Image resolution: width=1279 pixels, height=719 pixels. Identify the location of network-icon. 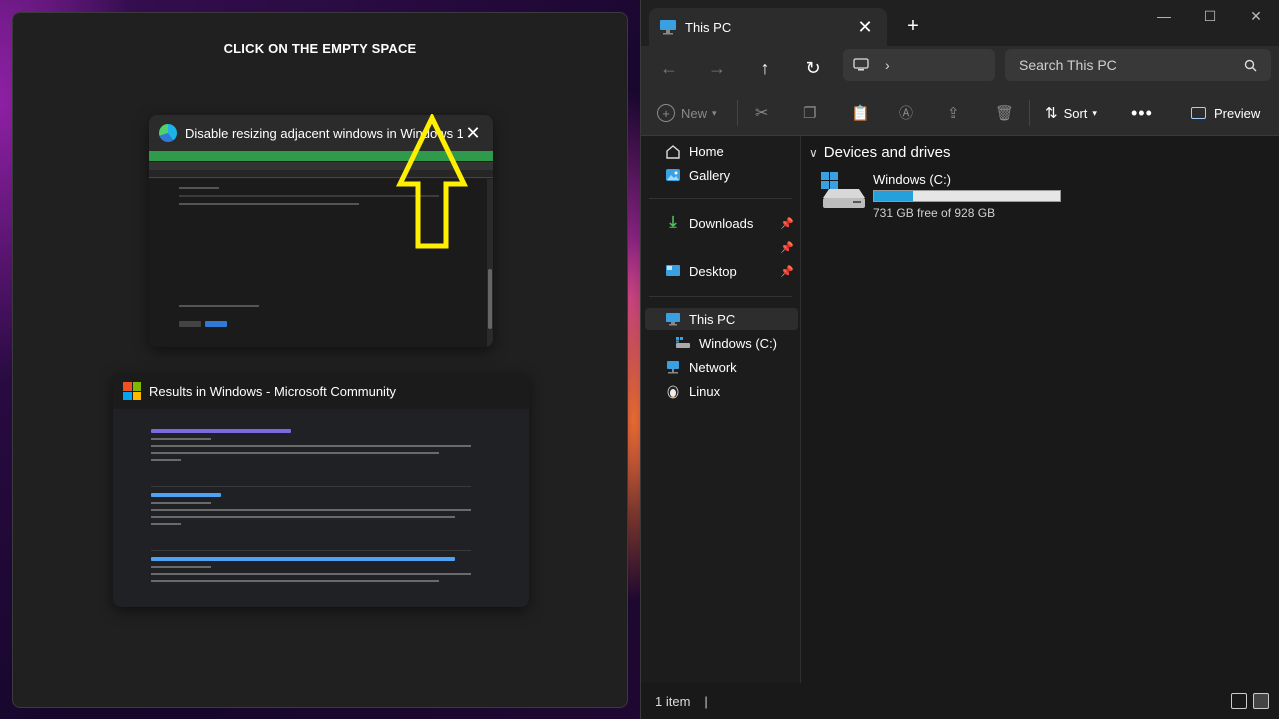
(673, 367).